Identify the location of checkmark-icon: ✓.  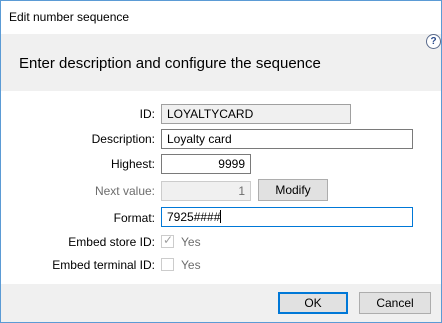
(168, 240).